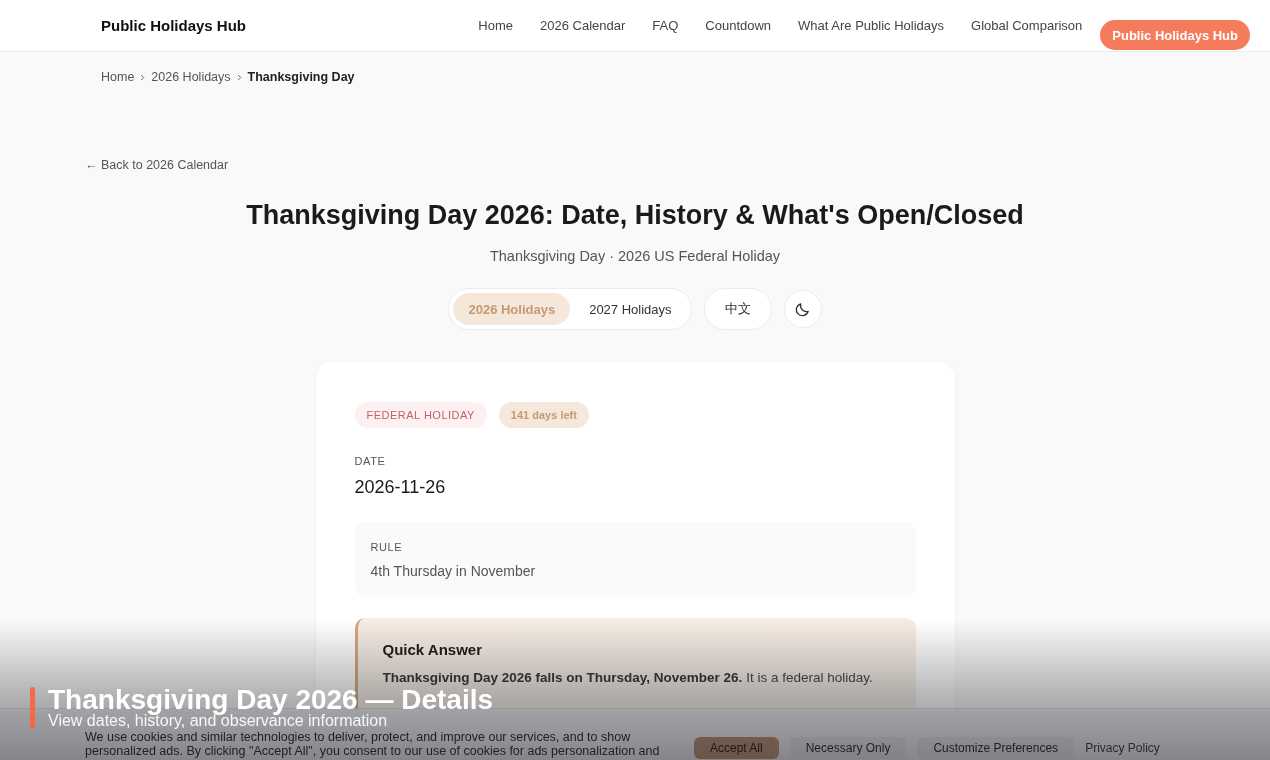  Describe the element at coordinates (583, 25) in the screenshot. I see `nav-link: 2026 Calendar` at that location.